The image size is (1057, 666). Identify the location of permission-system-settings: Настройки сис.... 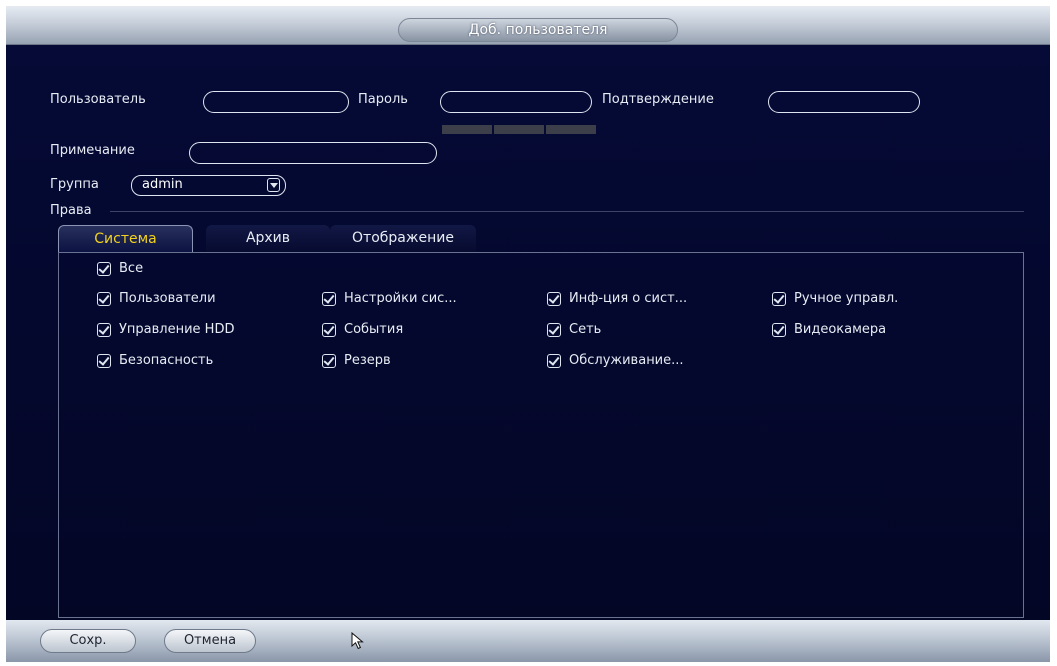
(389, 298).